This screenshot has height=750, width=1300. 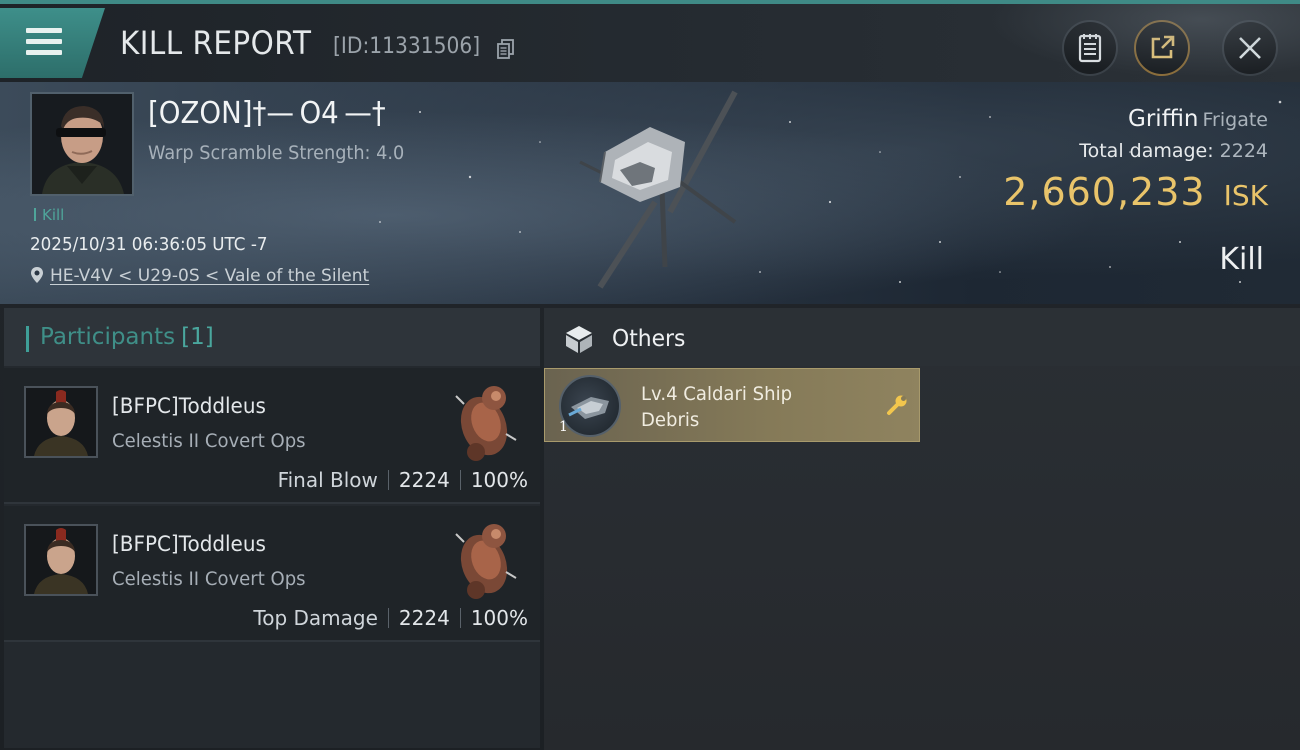 What do you see at coordinates (27, 339) in the screenshot?
I see `header-accent-bar` at bounding box center [27, 339].